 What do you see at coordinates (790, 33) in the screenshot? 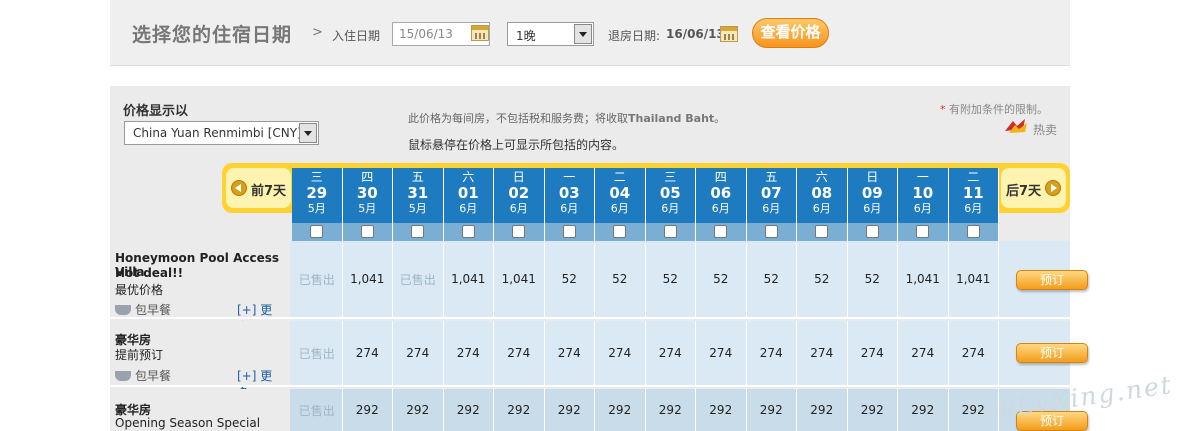
I see `view-price-button: 查看价格` at bounding box center [790, 33].